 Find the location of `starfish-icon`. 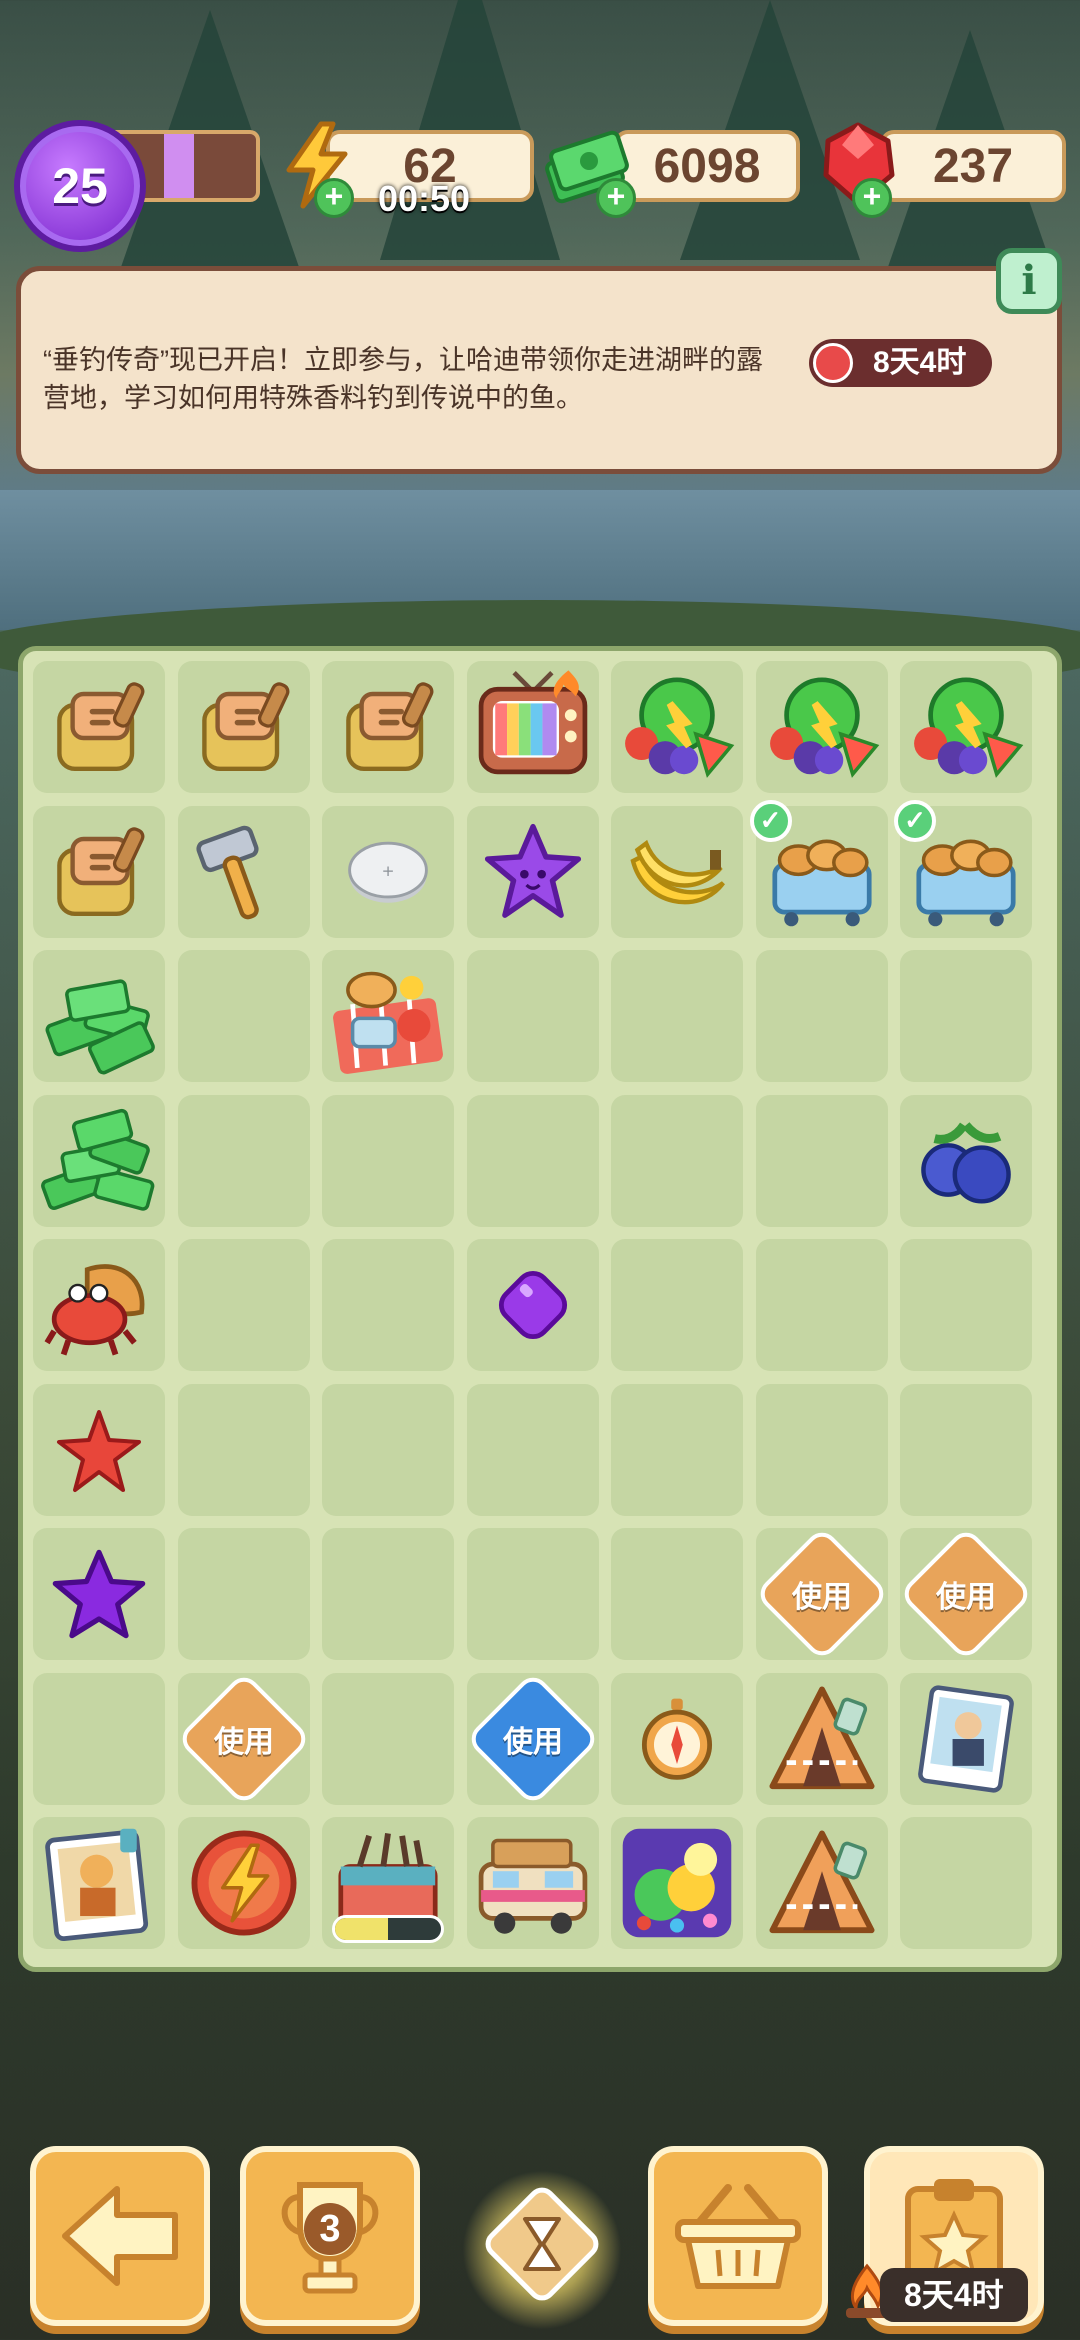

starfish-icon is located at coordinates (99, 1450).